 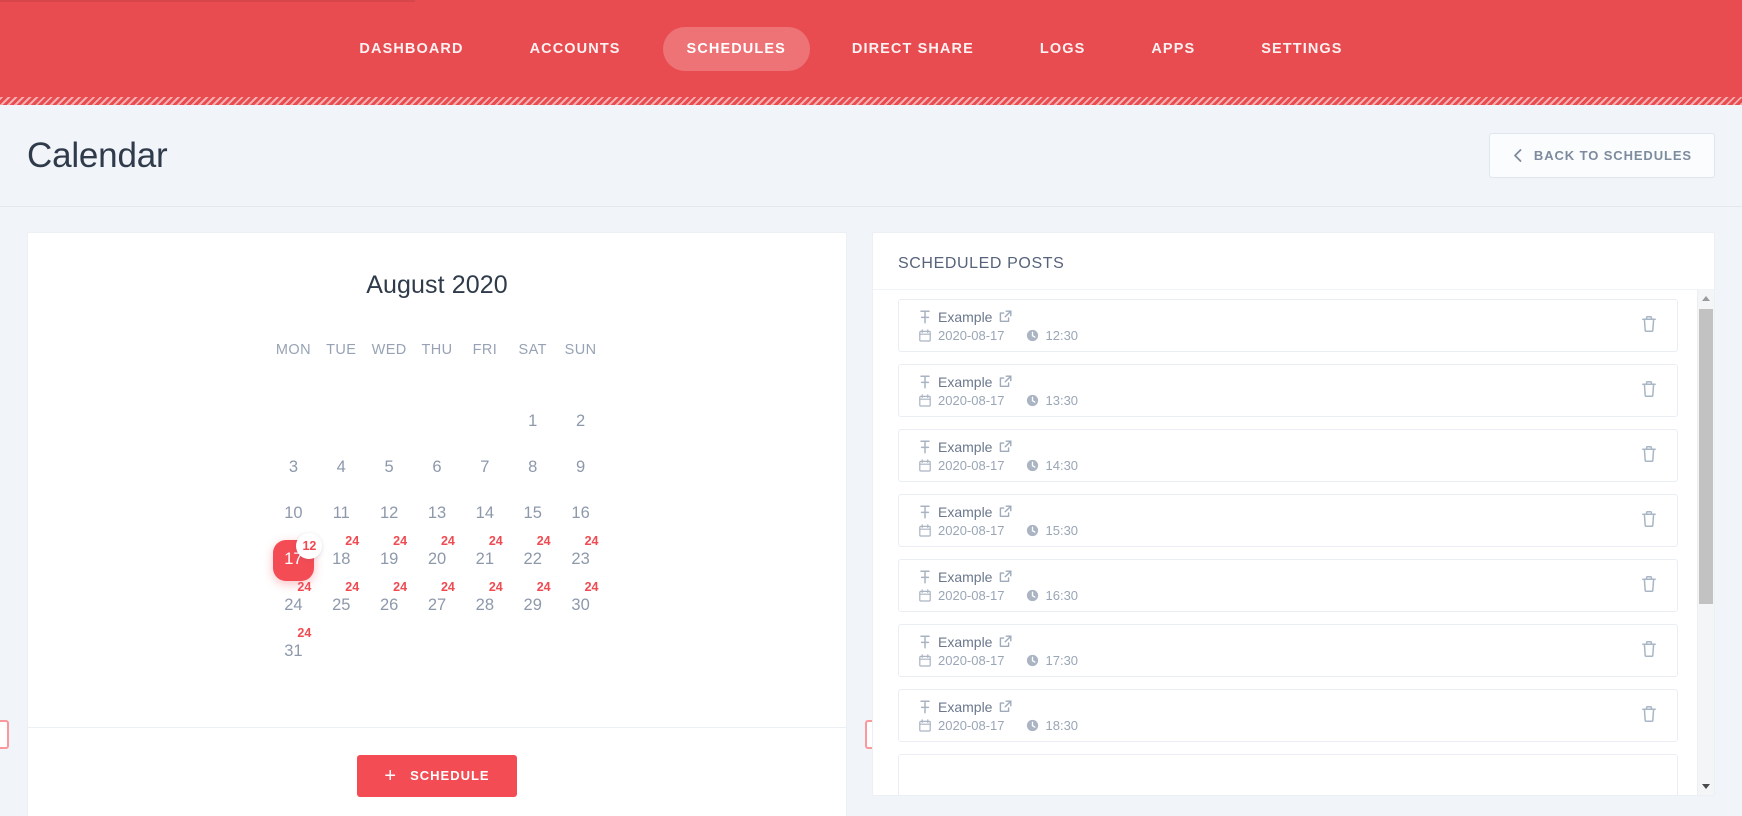 What do you see at coordinates (1288, 650) in the screenshot?
I see `scheduled-post-row: Example 2020-08-17 17:30` at bounding box center [1288, 650].